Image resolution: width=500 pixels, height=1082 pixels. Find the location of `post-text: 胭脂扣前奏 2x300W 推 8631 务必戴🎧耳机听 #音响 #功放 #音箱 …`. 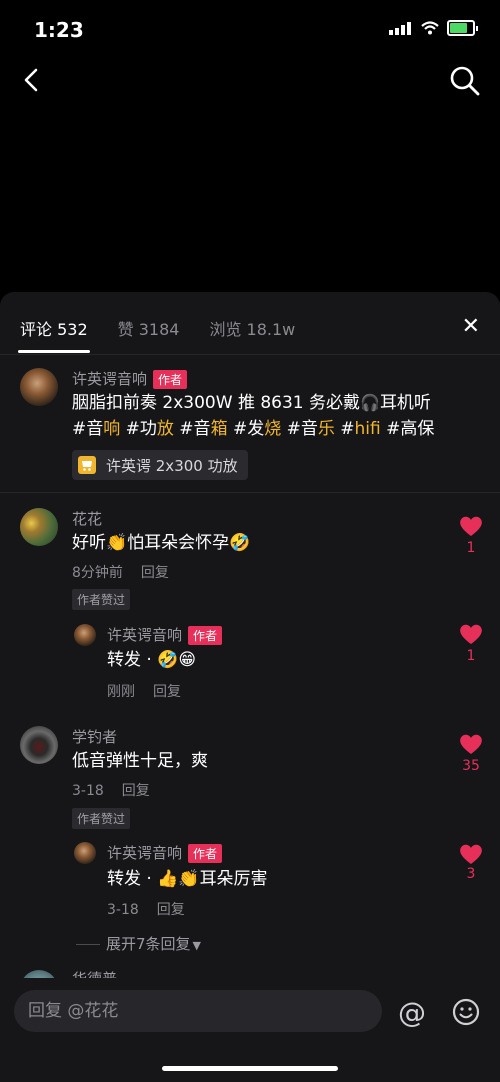

post-text: 胭脂扣前奏 2x300W 推 8631 务必戴🎧耳机听 #音响 #功放 #音箱 … is located at coordinates (277, 416).